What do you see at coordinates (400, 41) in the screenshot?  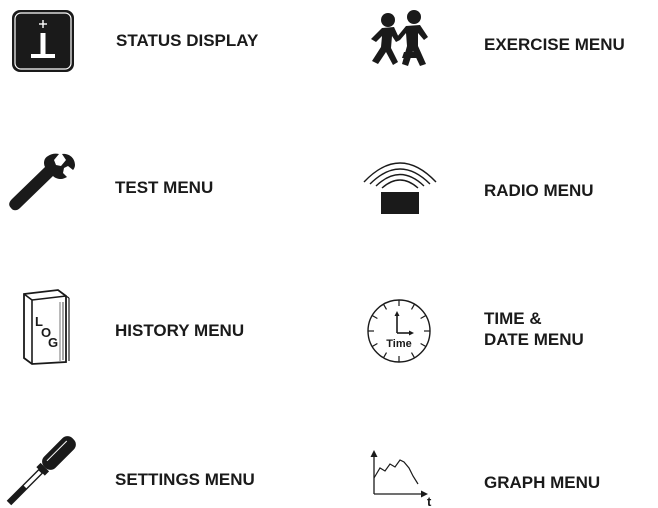 I see `running-children-icon` at bounding box center [400, 41].